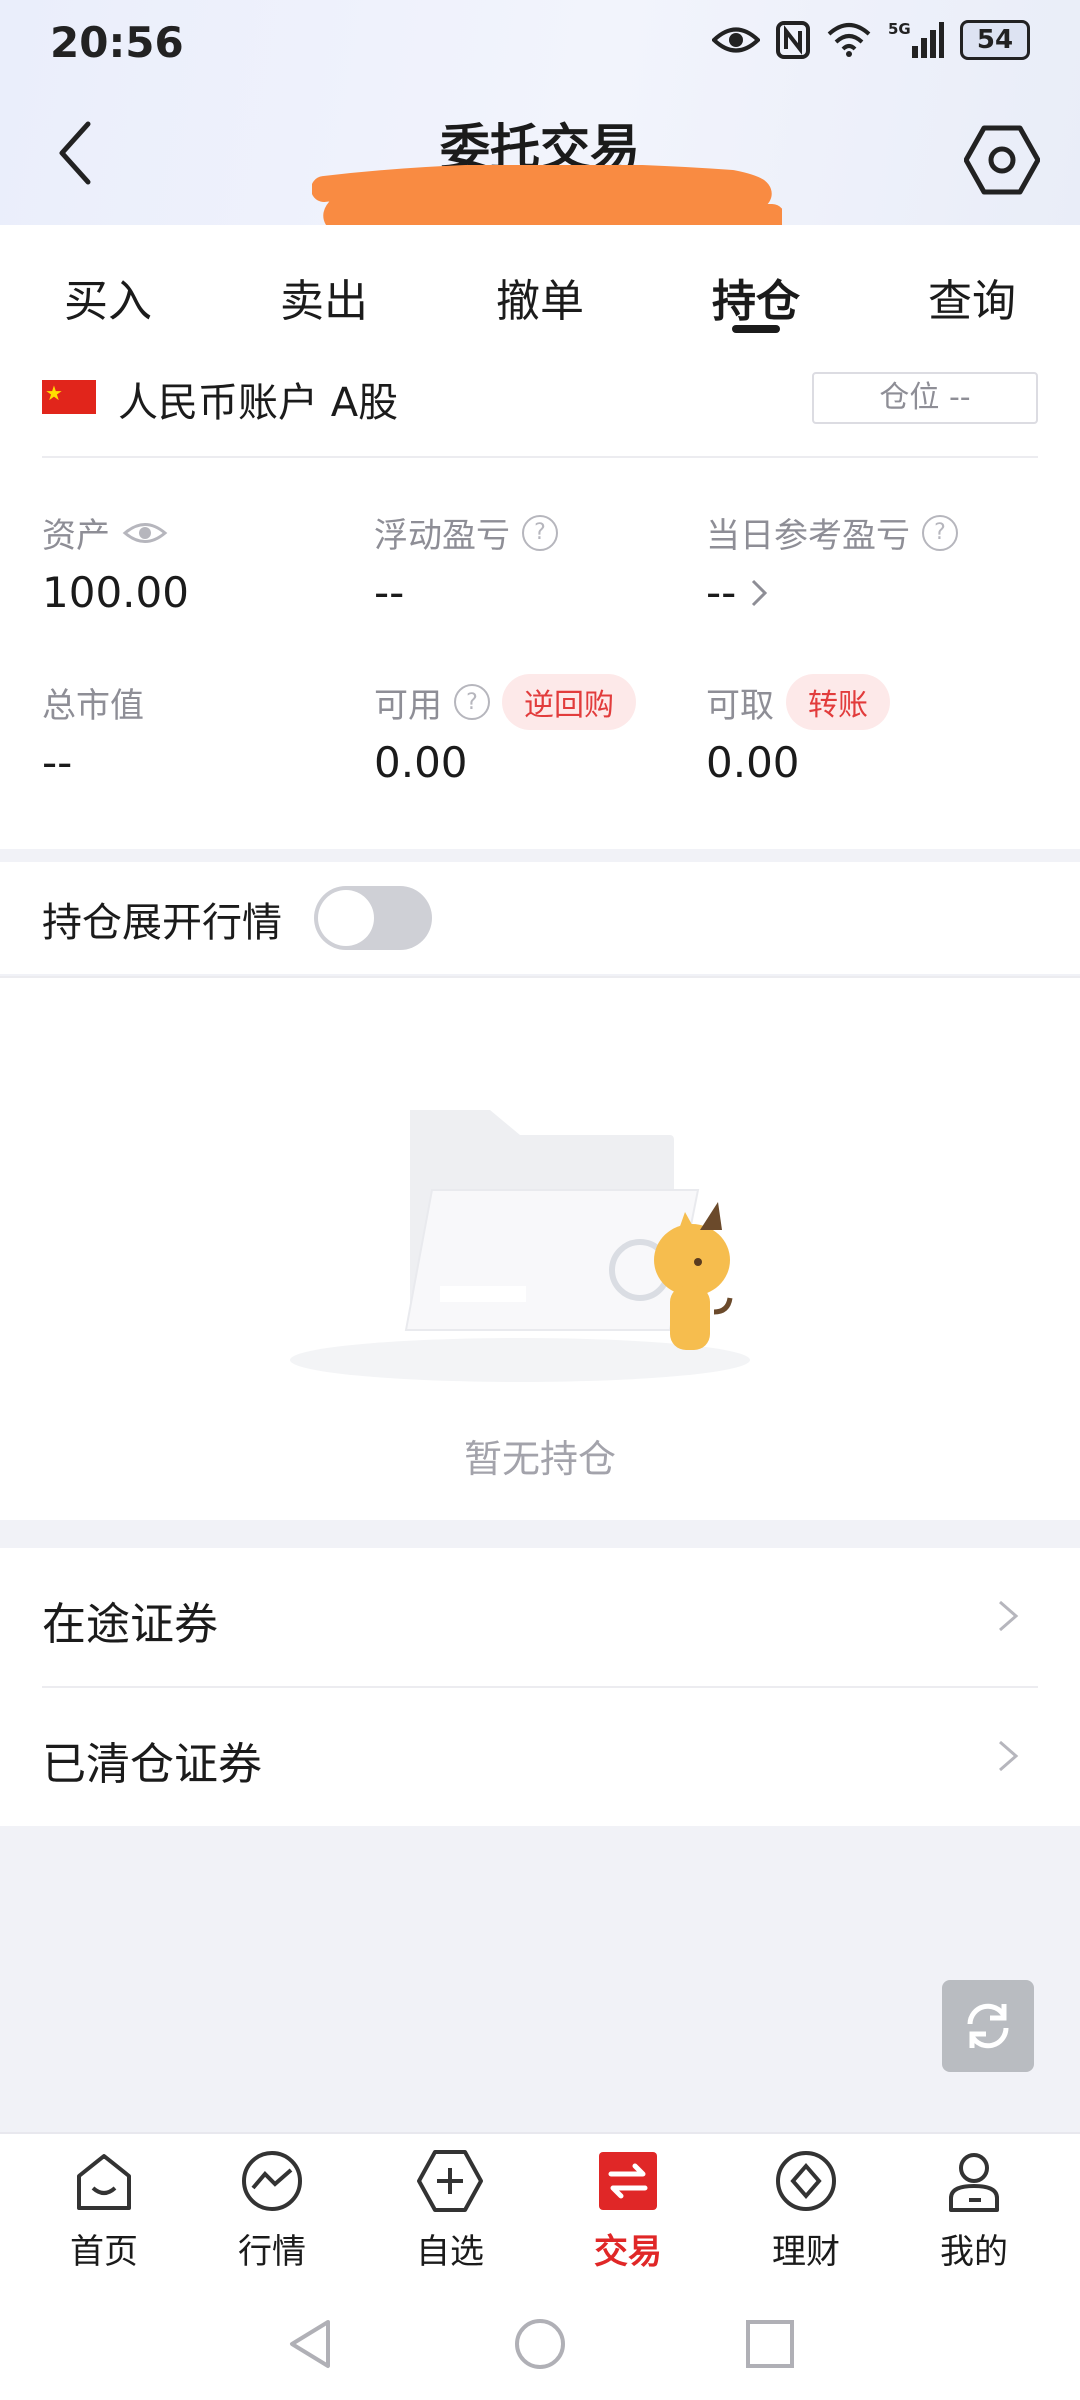  What do you see at coordinates (450, 2181) in the screenshot?
I see `watchlist-icon` at bounding box center [450, 2181].